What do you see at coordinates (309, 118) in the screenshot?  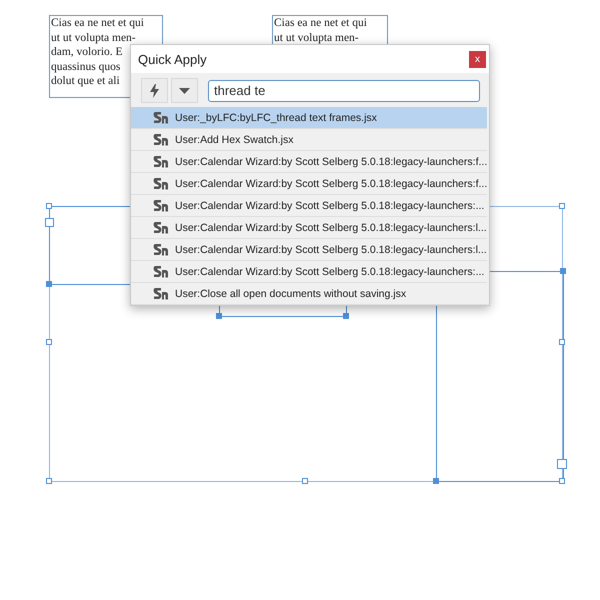 I see `result-item: User:_byLFC:byLFC_thread text frames.jsx` at bounding box center [309, 118].